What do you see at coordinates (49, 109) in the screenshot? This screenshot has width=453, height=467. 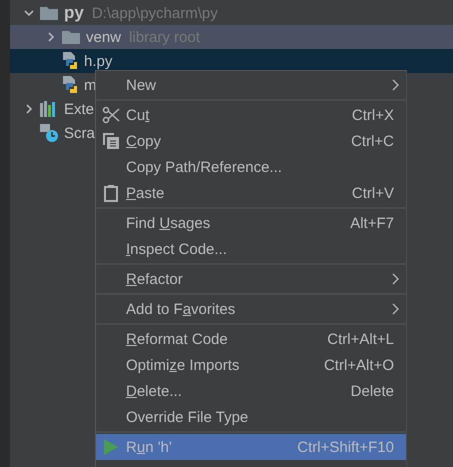 I see `library-bars-icon` at bounding box center [49, 109].